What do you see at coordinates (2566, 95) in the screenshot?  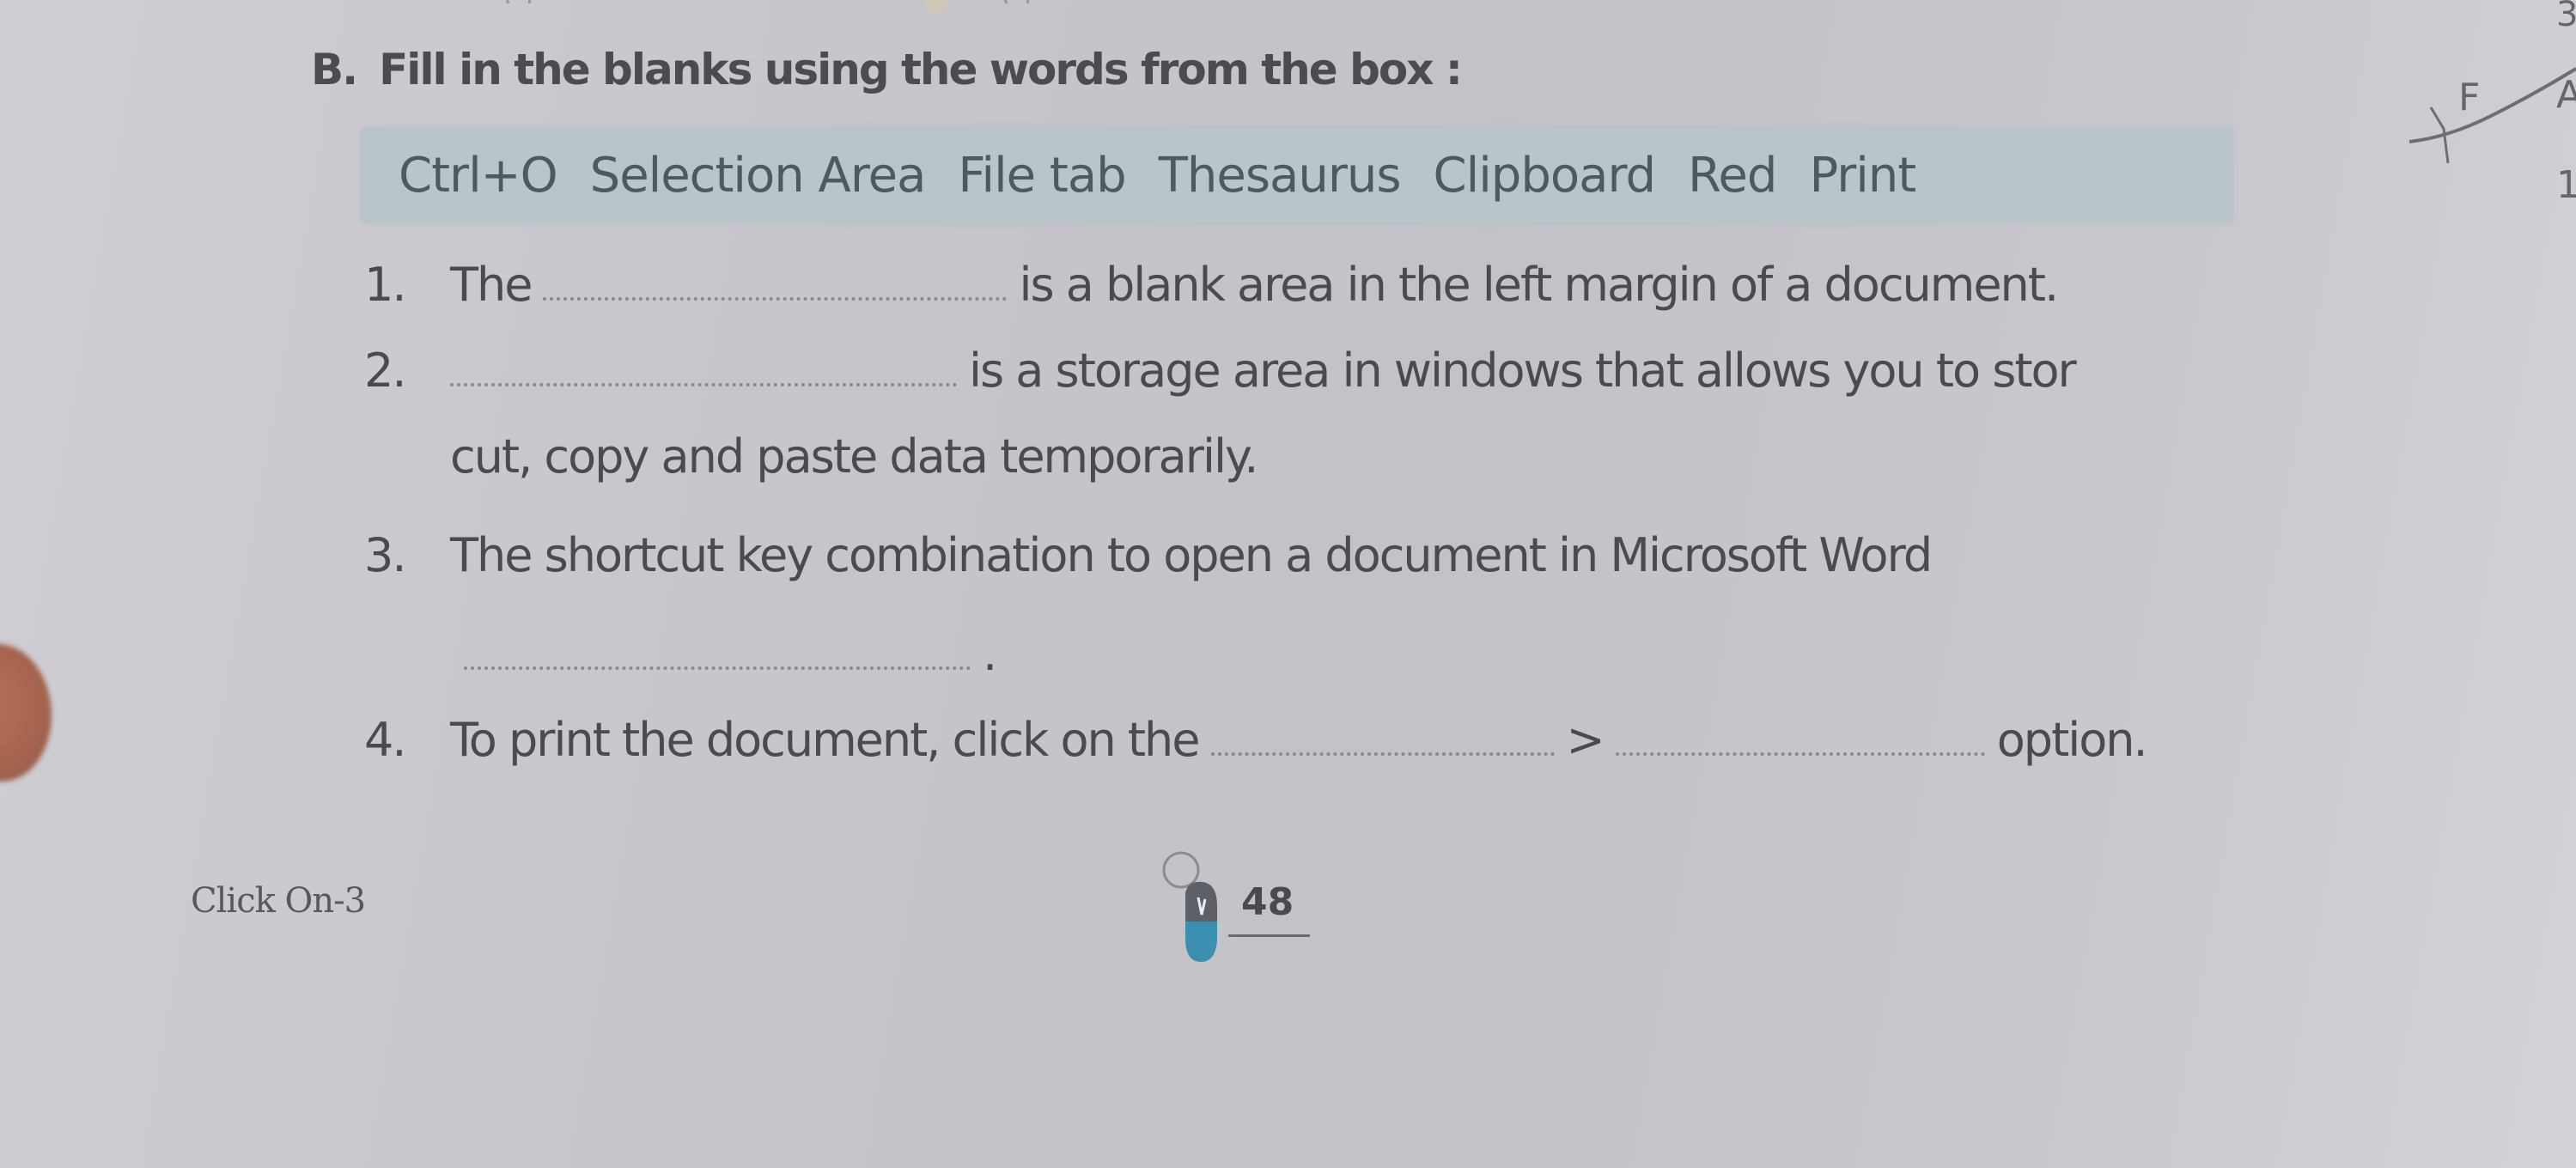 I see `margin-letter: A` at bounding box center [2566, 95].